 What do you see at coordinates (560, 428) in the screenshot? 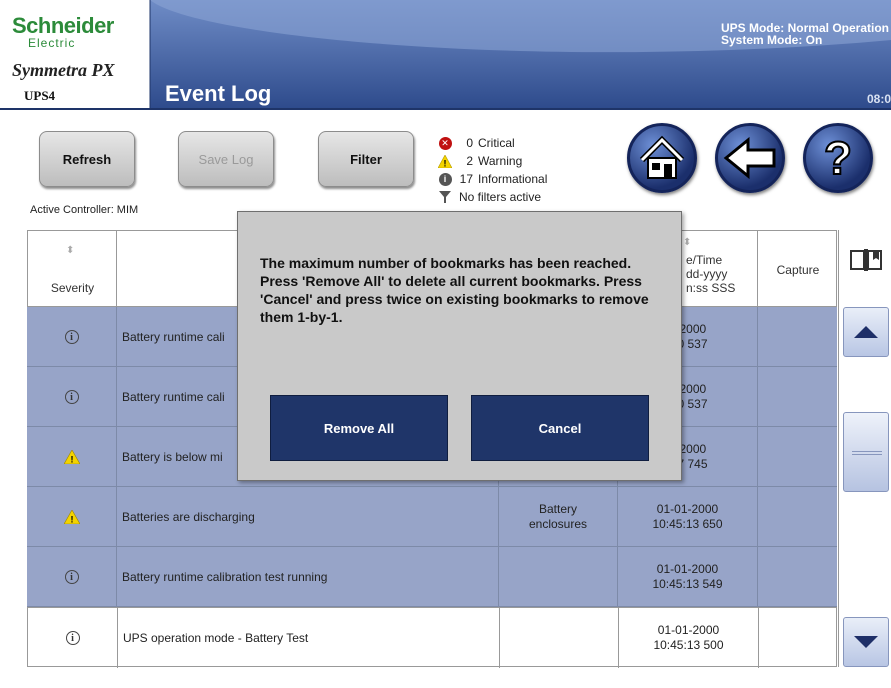
I see `cancel-button: Cancel` at bounding box center [560, 428].